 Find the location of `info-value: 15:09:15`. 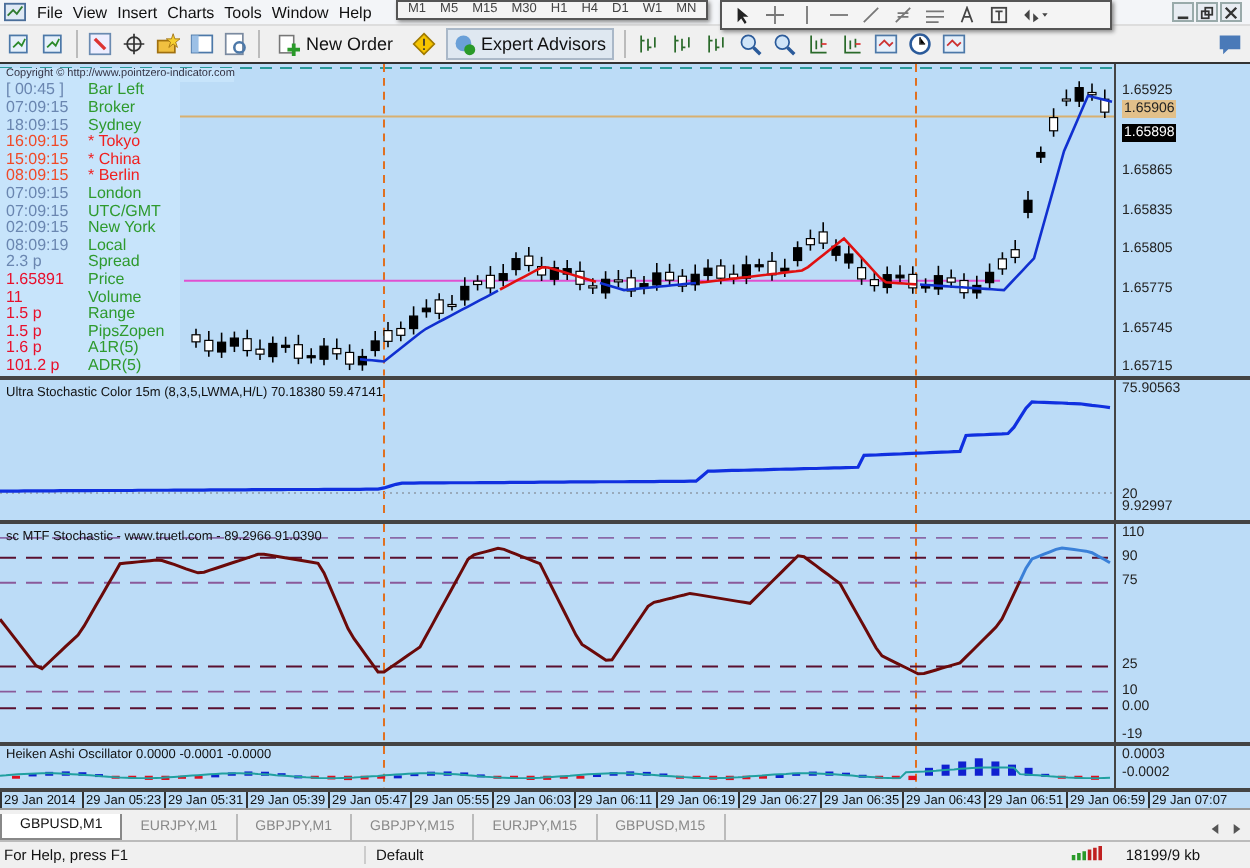

info-value: 15:09:15 is located at coordinates (37, 159).